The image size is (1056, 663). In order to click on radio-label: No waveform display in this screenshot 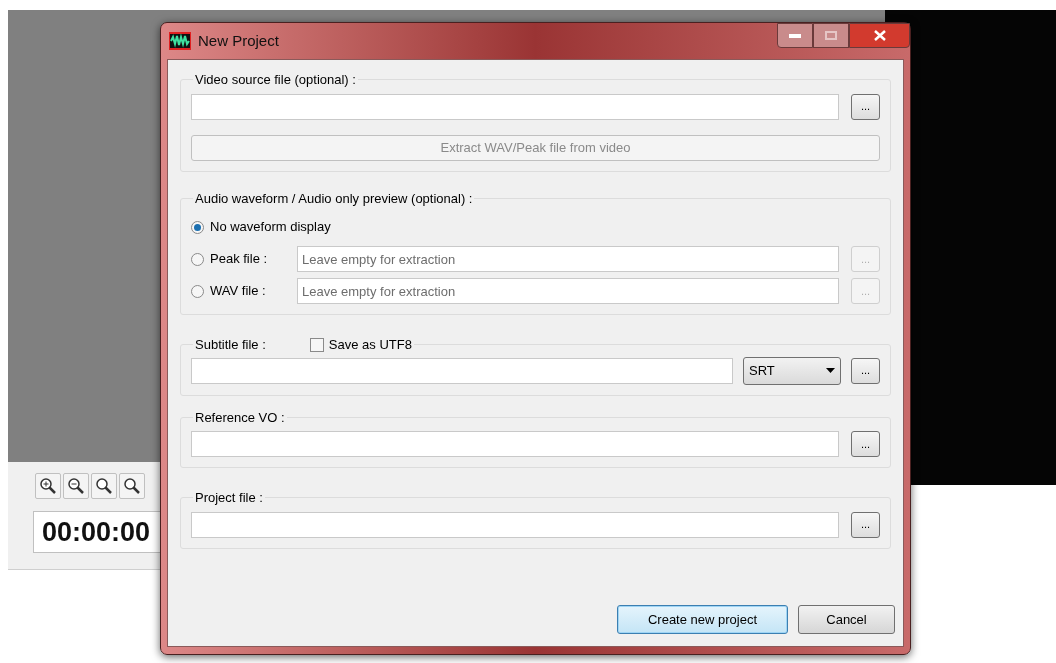, I will do `click(270, 227)`.